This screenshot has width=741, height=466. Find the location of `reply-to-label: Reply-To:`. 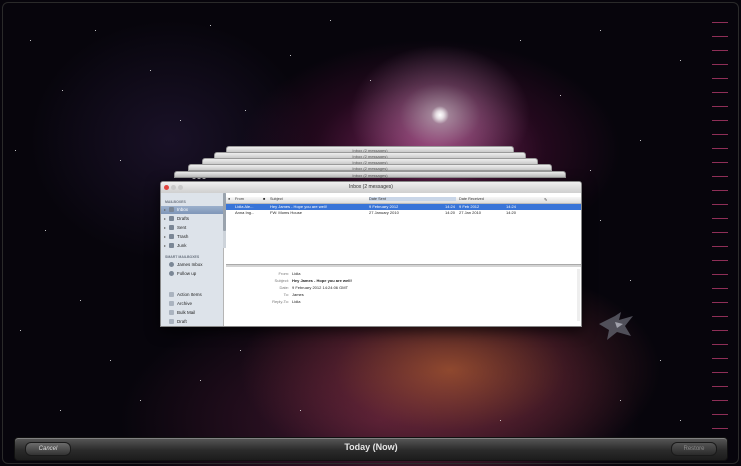

reply-to-label: Reply-To: is located at coordinates (280, 301).